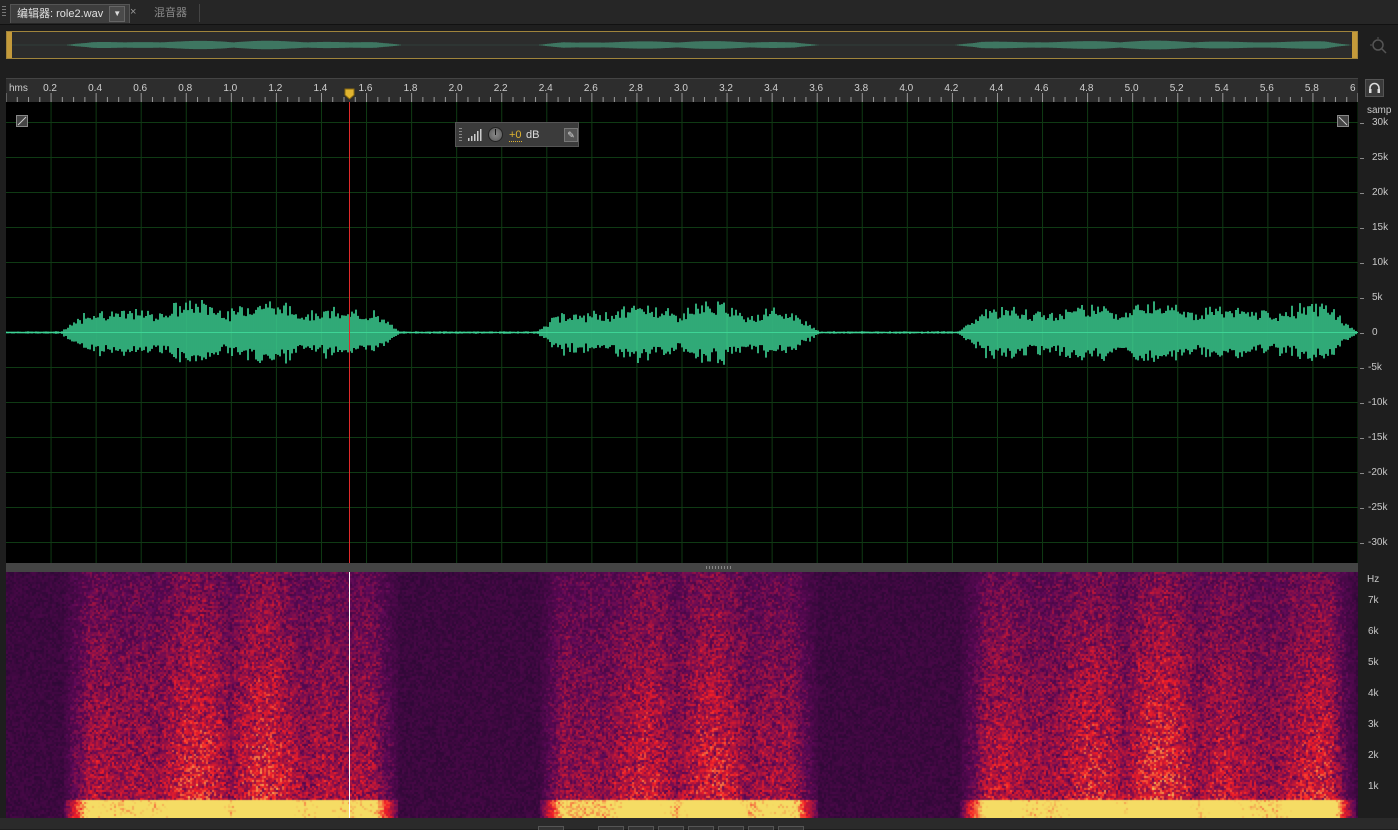  What do you see at coordinates (60, 14) in the screenshot?
I see `tab-editor-label: 编辑器: role2.wav` at bounding box center [60, 14].